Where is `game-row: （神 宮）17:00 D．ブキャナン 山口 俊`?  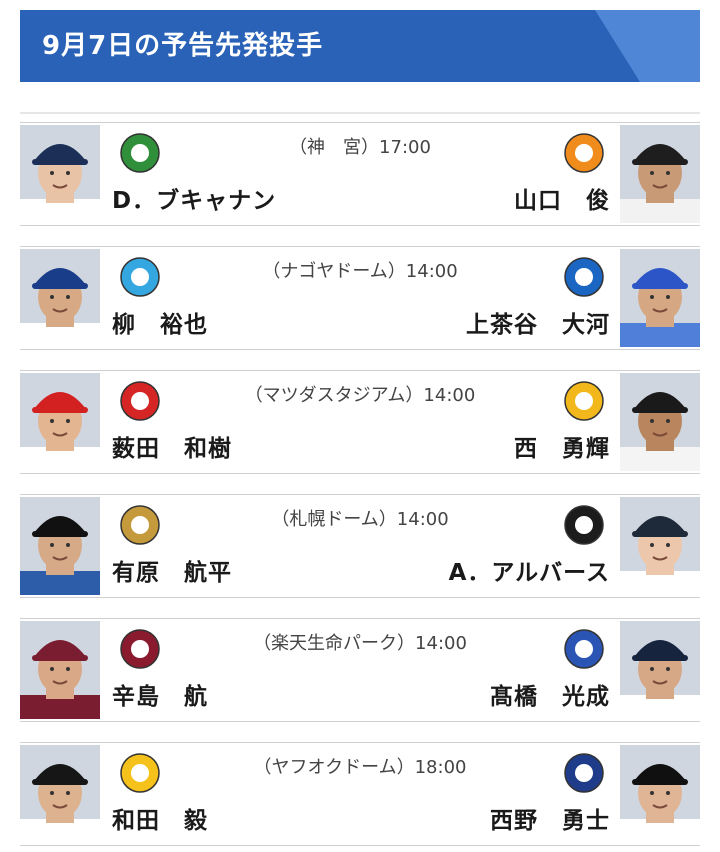
game-row: （神 宮）17:00 D．ブキャナン 山口 俊 is located at coordinates (360, 174).